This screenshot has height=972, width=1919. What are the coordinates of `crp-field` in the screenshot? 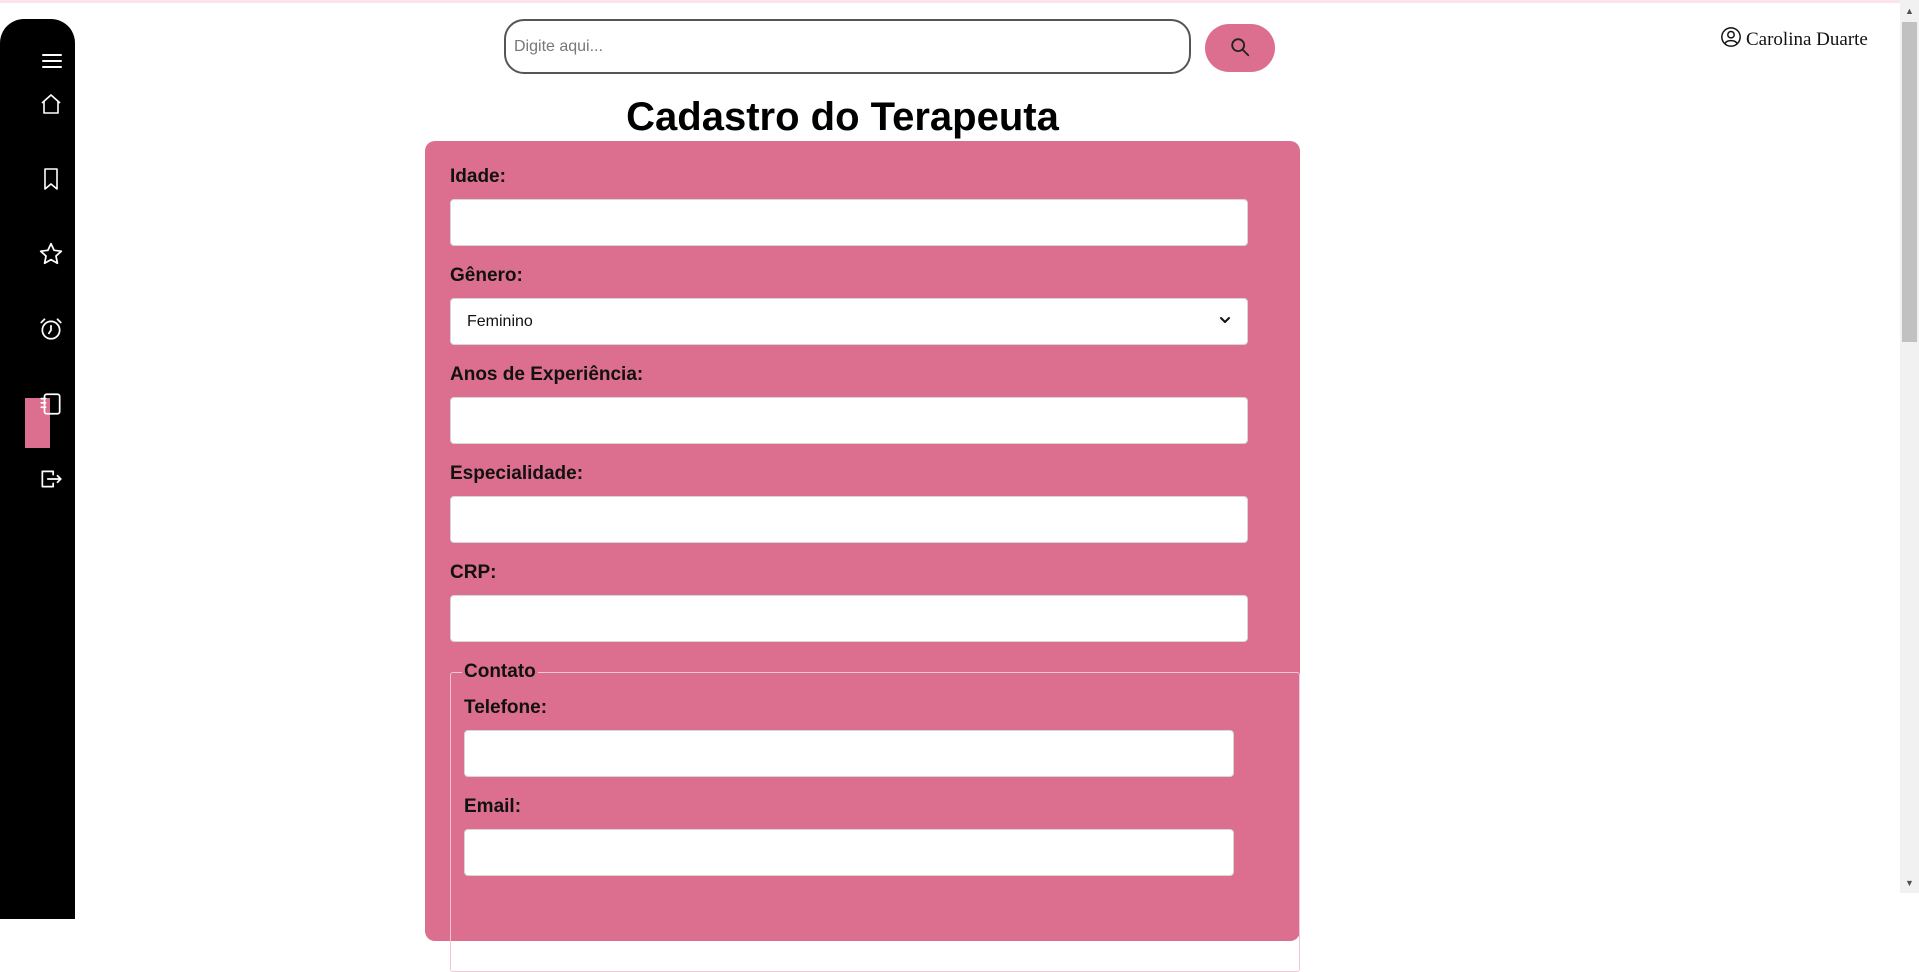 It's located at (849, 618).